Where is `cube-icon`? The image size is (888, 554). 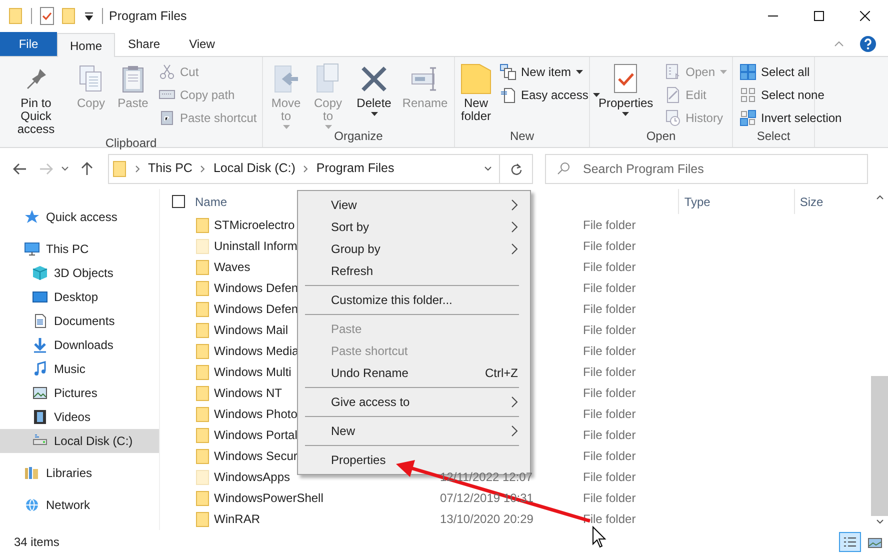 cube-icon is located at coordinates (40, 273).